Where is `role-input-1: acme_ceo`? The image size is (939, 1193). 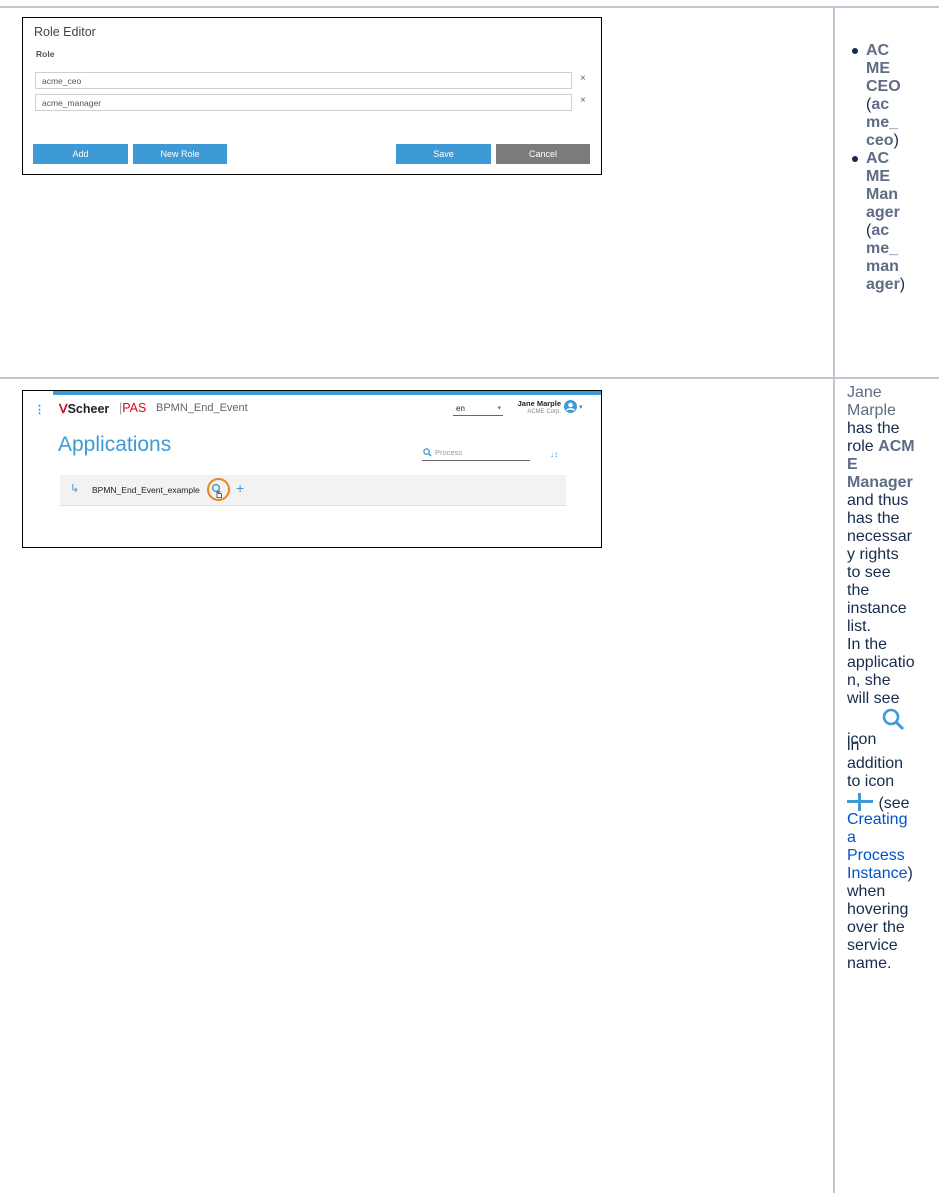
role-input-1: acme_ceo is located at coordinates (303, 80).